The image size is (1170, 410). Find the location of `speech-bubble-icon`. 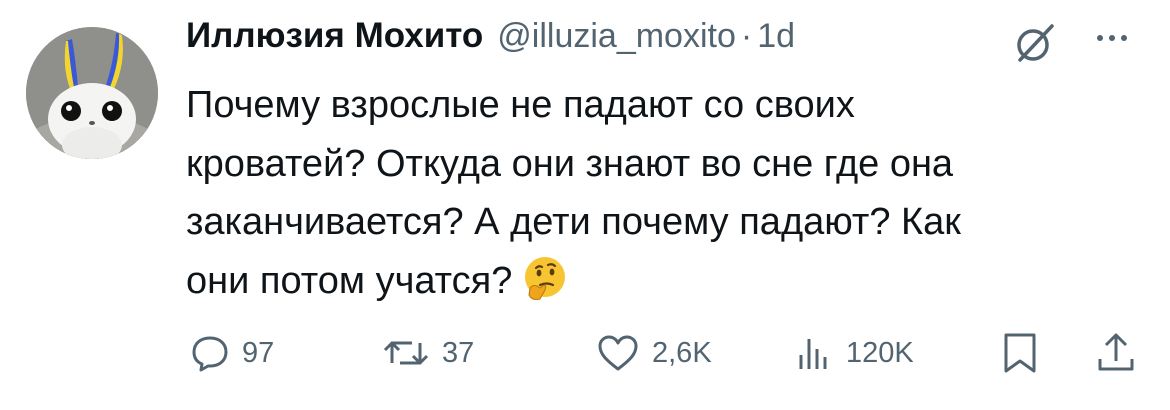

speech-bubble-icon is located at coordinates (210, 354).